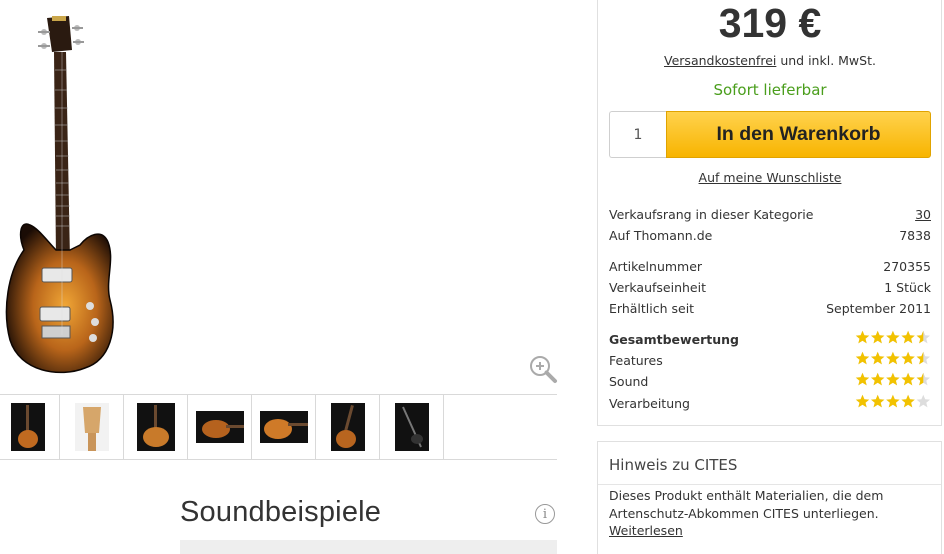  Describe the element at coordinates (720, 60) in the screenshot. I see `shipping-free-link: Versandkostenfrei` at that location.